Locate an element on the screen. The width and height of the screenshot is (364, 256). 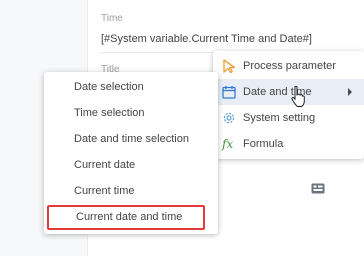
menu-item-label: Process parameter is located at coordinates (289, 66).